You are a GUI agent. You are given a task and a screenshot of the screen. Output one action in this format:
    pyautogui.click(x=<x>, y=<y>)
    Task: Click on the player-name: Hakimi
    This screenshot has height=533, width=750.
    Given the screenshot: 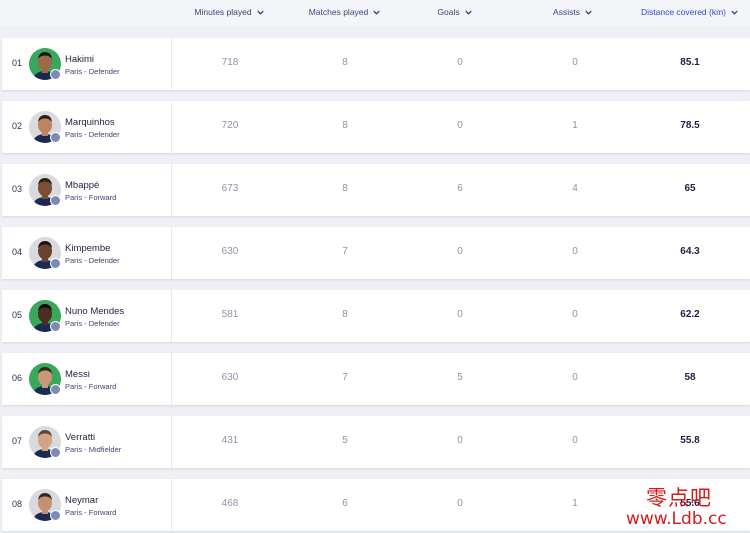 What is the action you would take?
    pyautogui.click(x=79, y=59)
    